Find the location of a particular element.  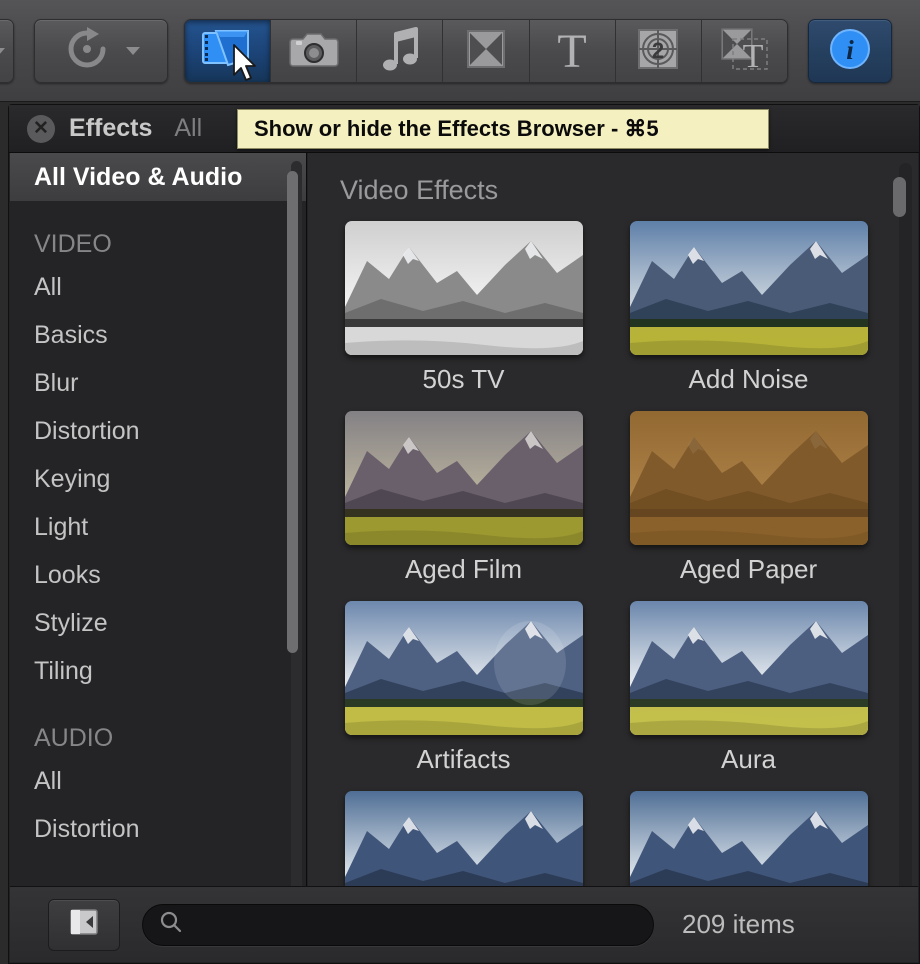

effect-tile: Add Noise is located at coordinates (748, 308).